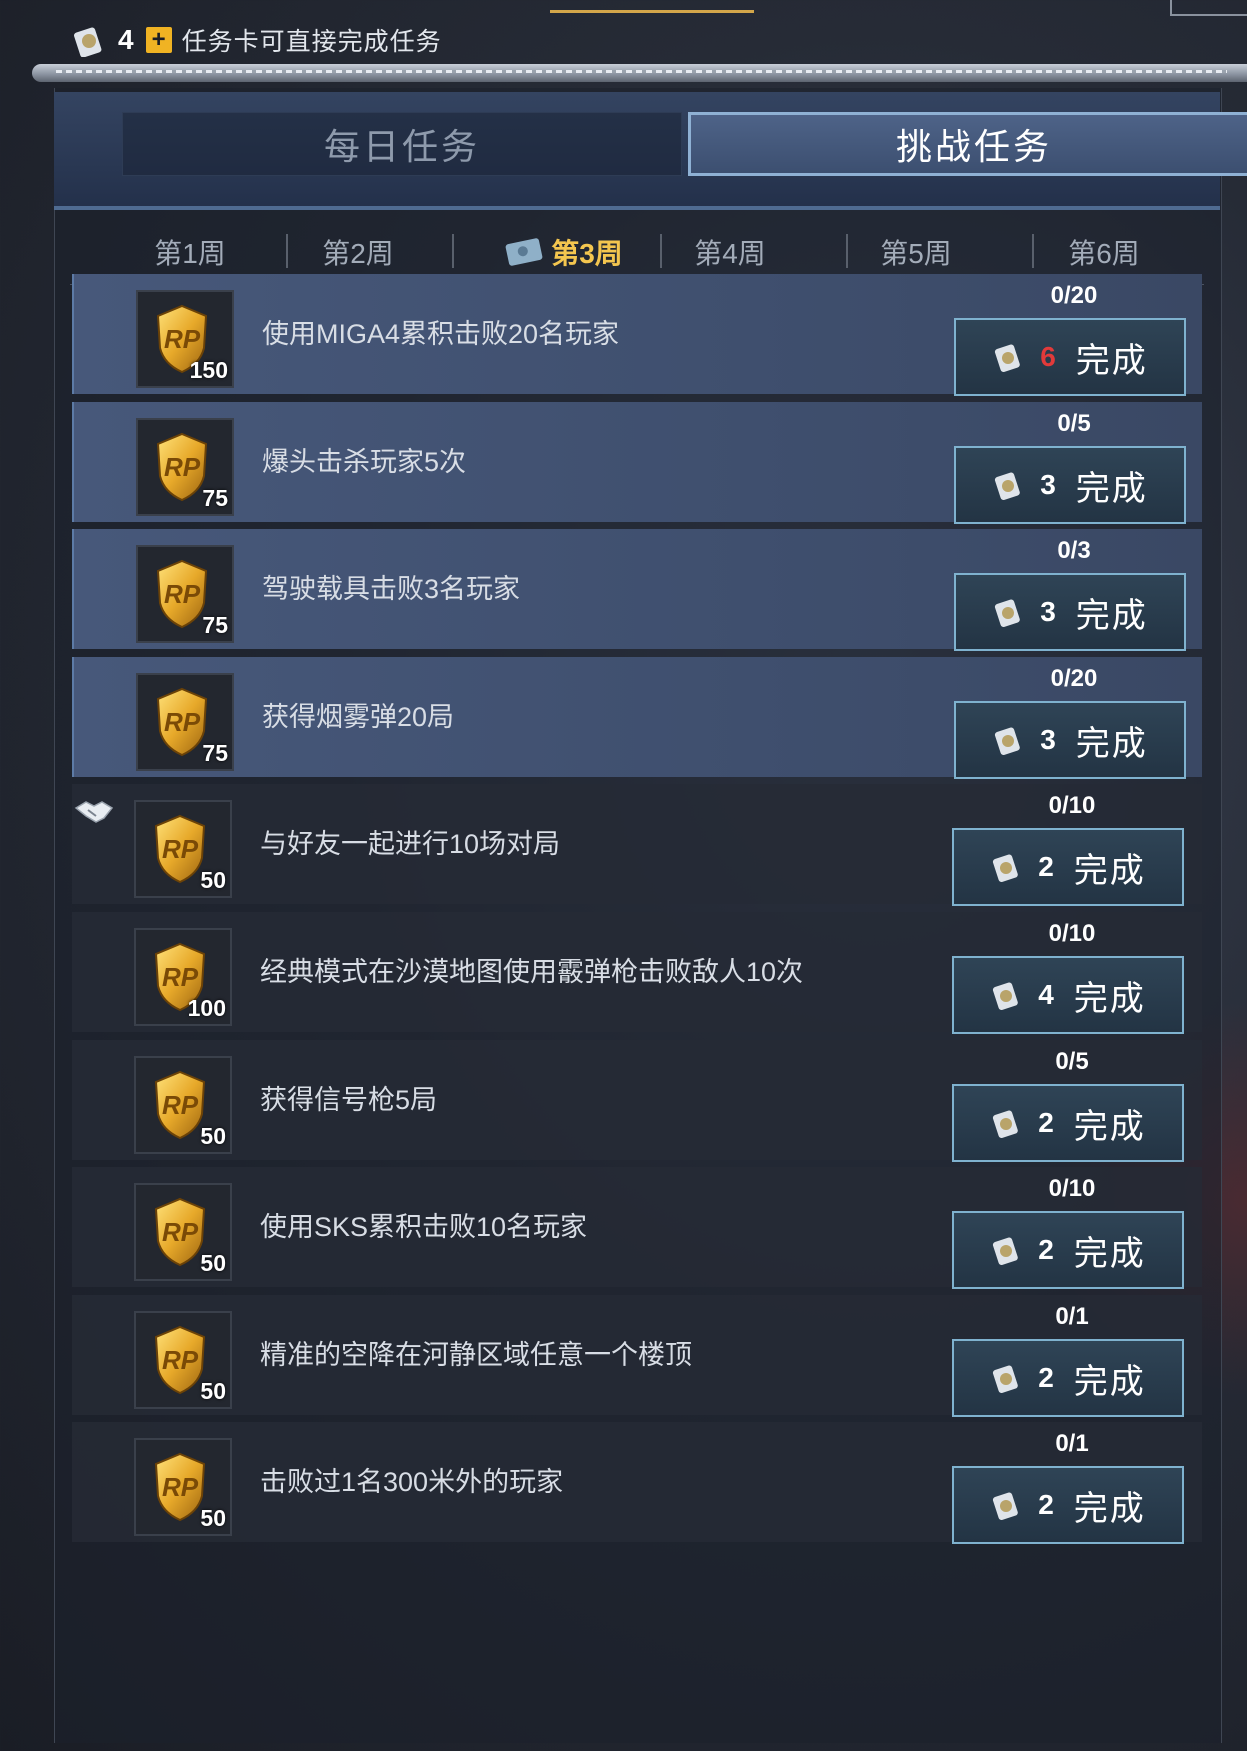 The image size is (1247, 1751). Describe the element at coordinates (532, 972) in the screenshot. I see `task-title: 经典模式在沙漠地图使用霰弹枪击败敌人10次` at that location.